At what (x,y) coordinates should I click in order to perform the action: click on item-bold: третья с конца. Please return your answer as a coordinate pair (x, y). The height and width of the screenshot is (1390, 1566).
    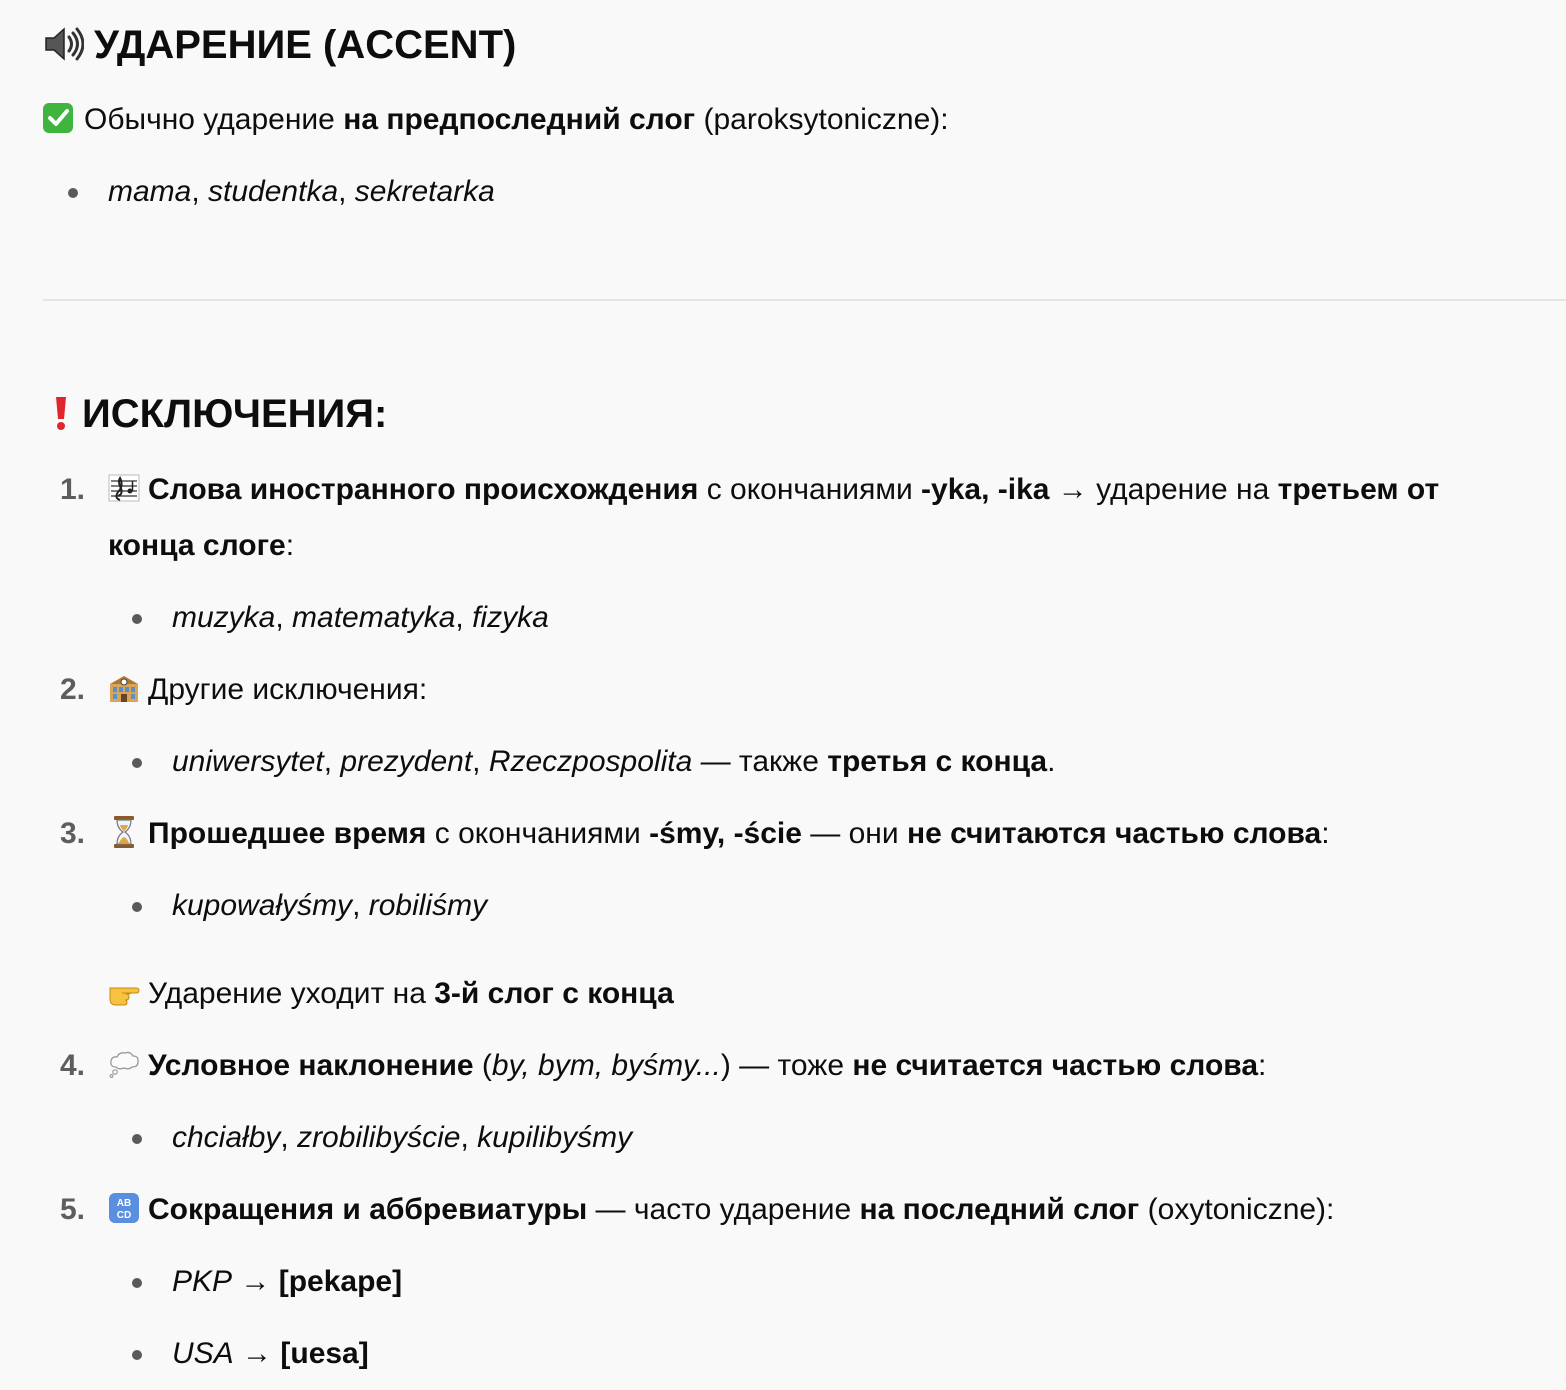
    Looking at the image, I should click on (937, 761).